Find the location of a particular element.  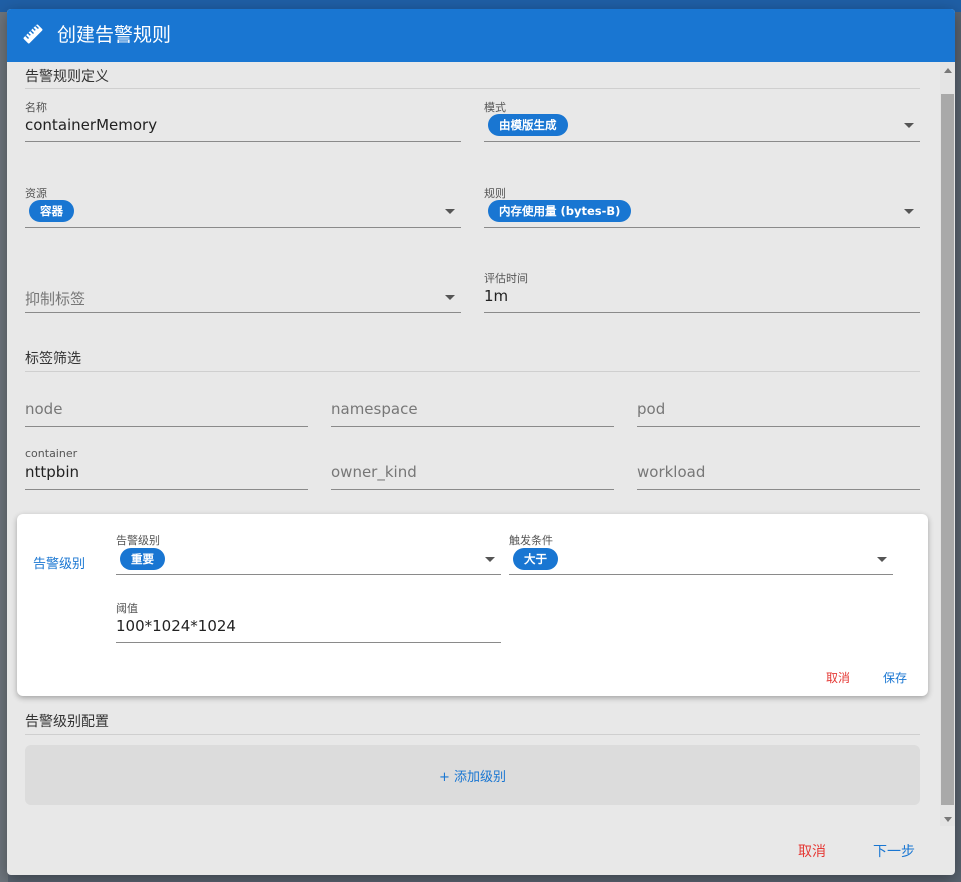

eval-time-value: 1m is located at coordinates (496, 296).